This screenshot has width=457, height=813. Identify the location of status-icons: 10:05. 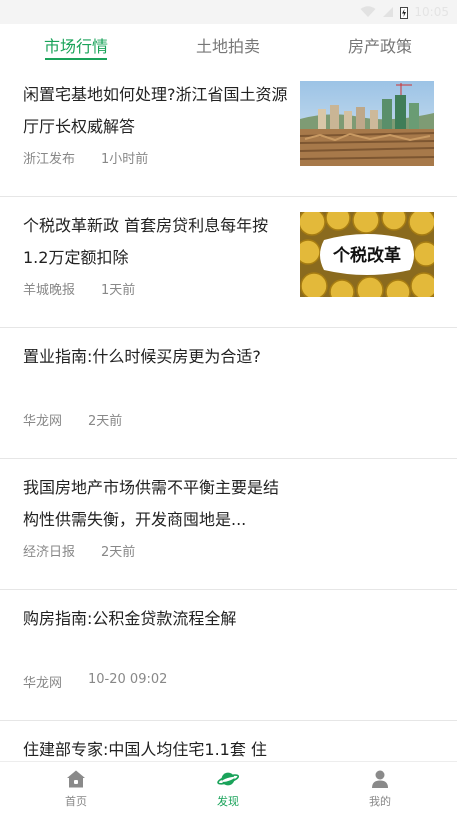
(404, 12).